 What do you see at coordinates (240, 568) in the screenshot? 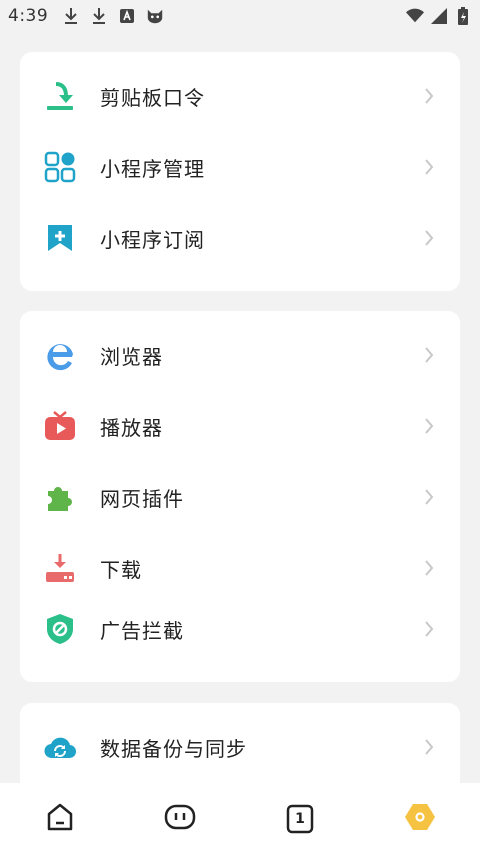
I see `download-item: 下载` at bounding box center [240, 568].